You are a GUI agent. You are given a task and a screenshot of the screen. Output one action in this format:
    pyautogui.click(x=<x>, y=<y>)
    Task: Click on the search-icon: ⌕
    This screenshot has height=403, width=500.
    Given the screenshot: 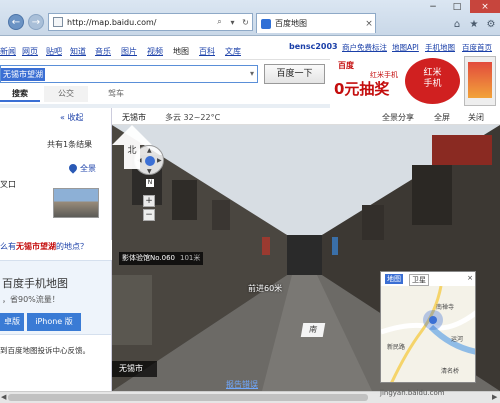 What is the action you would take?
    pyautogui.click(x=219, y=22)
    